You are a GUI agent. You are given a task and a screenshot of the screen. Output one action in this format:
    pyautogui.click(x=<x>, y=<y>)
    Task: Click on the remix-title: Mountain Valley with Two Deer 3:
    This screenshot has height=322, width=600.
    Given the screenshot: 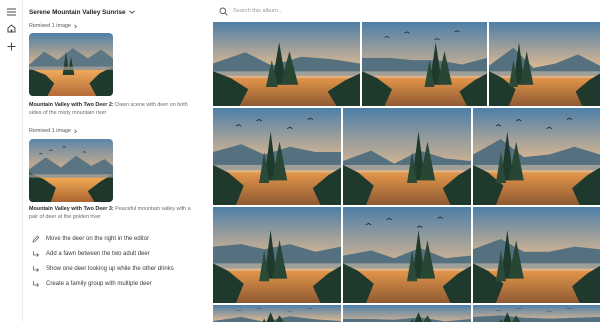 What is the action you would take?
    pyautogui.click(x=71, y=209)
    